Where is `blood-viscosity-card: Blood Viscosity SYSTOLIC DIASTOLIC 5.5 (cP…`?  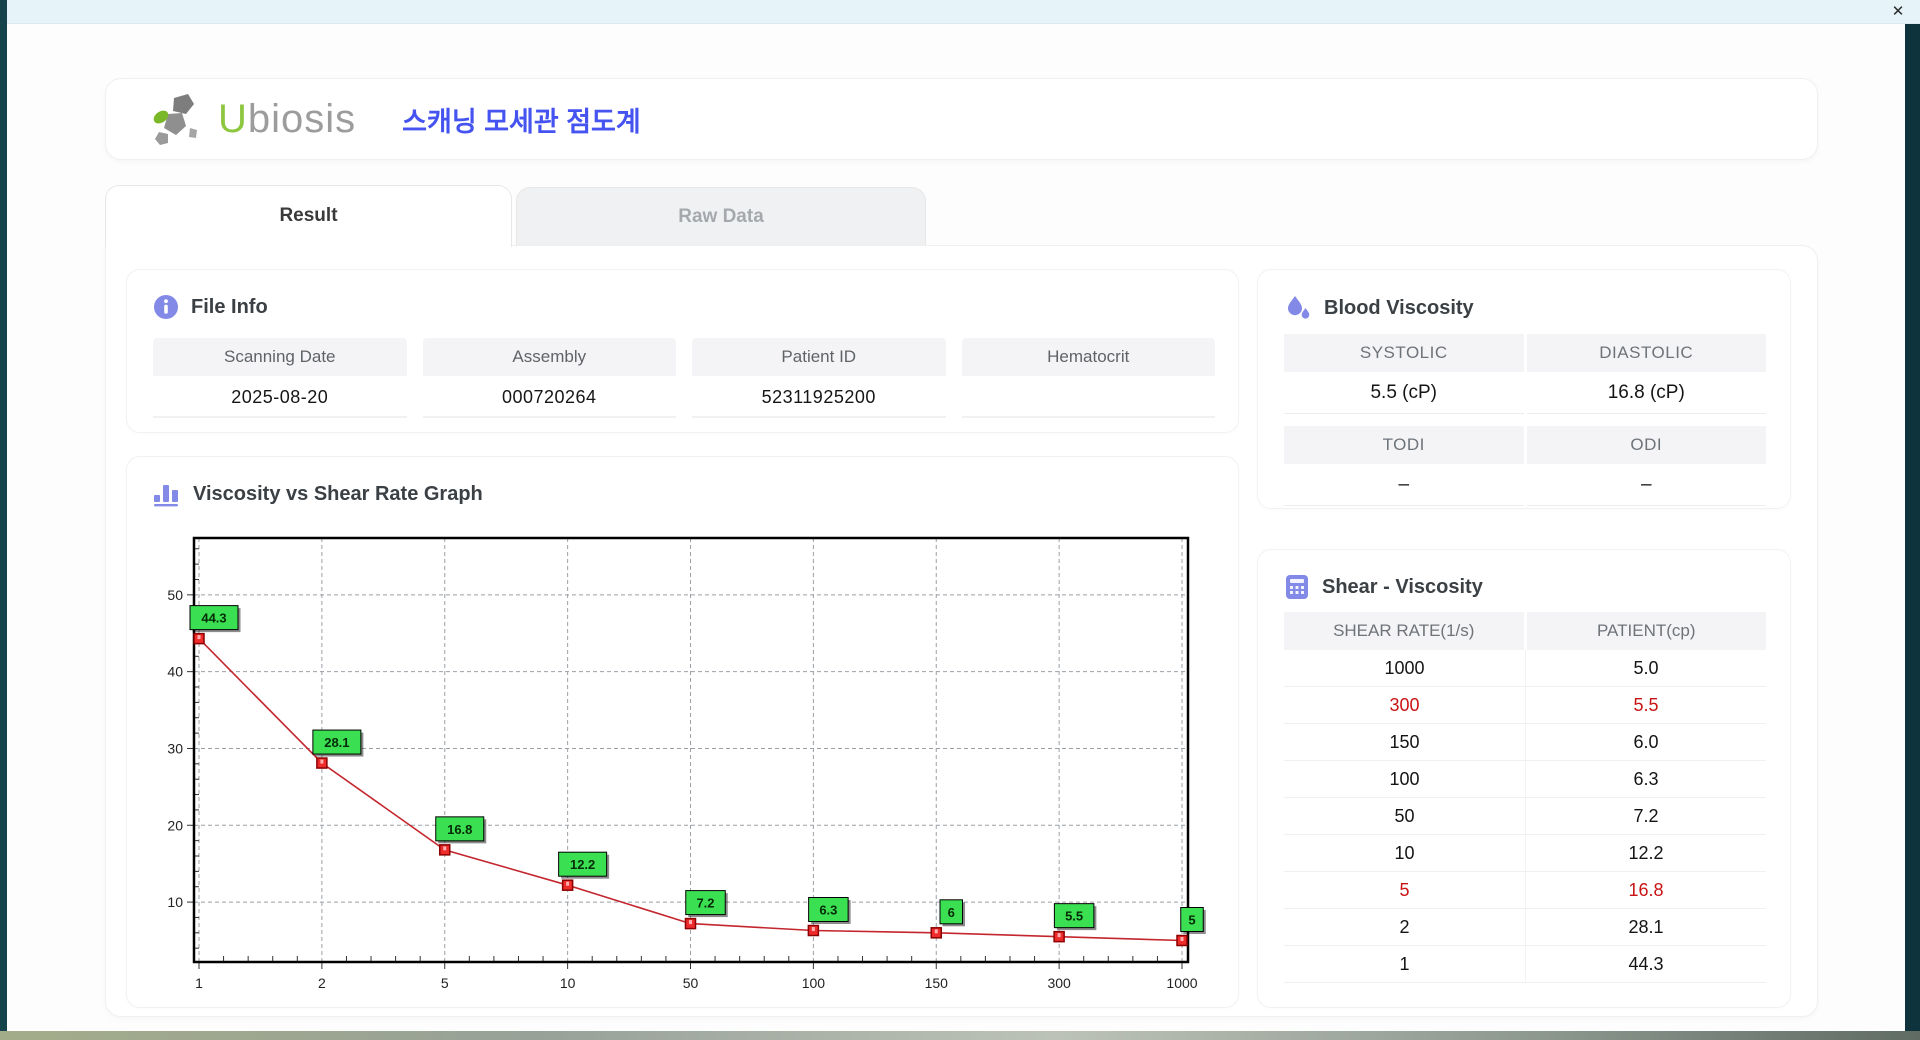 blood-viscosity-card: Blood Viscosity SYSTOLIC DIASTOLIC 5.5 (cP… is located at coordinates (1524, 389).